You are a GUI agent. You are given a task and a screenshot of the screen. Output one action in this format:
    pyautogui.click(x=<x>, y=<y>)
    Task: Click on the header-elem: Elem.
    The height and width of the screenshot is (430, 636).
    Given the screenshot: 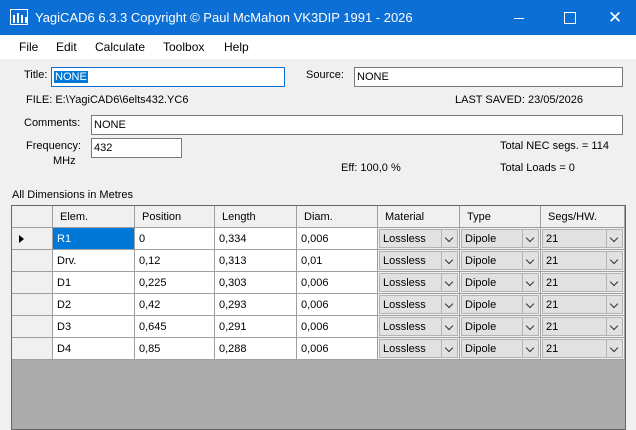 What is the action you would take?
    pyautogui.click(x=94, y=217)
    